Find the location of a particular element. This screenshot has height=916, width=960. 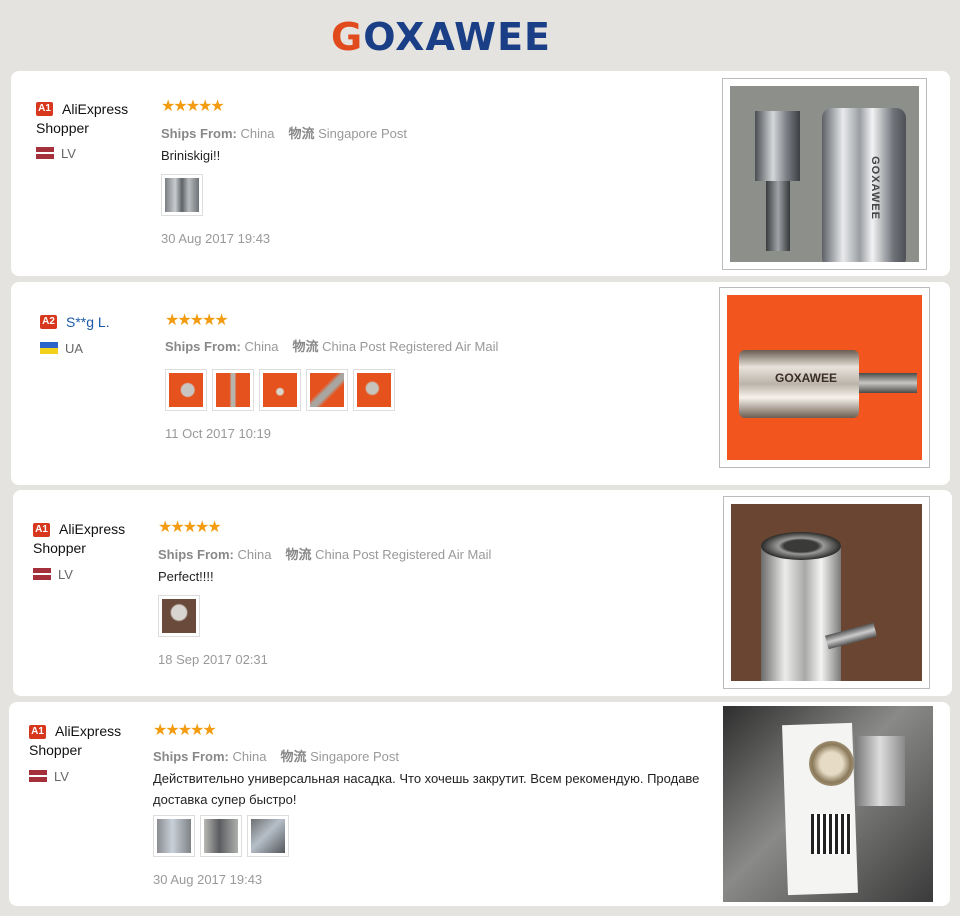

buyer-name: S**g L. is located at coordinates (121, 322).